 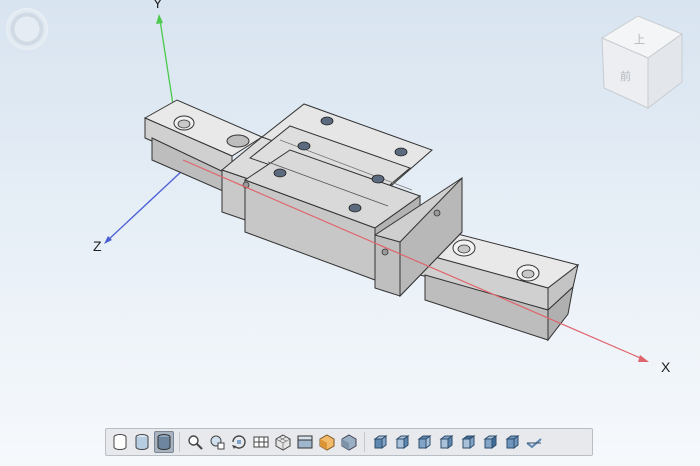 What do you see at coordinates (97, 246) in the screenshot?
I see `z-axis-label: Z` at bounding box center [97, 246].